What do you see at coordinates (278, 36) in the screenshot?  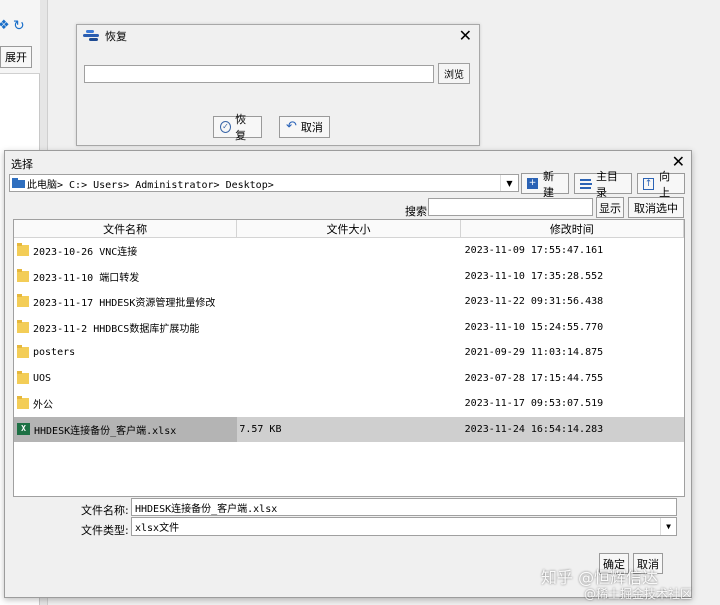 I see `restore-title-bar: 恢复` at bounding box center [278, 36].